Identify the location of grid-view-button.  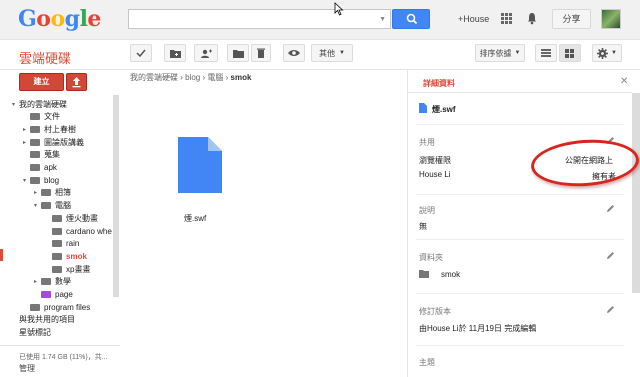
(570, 53).